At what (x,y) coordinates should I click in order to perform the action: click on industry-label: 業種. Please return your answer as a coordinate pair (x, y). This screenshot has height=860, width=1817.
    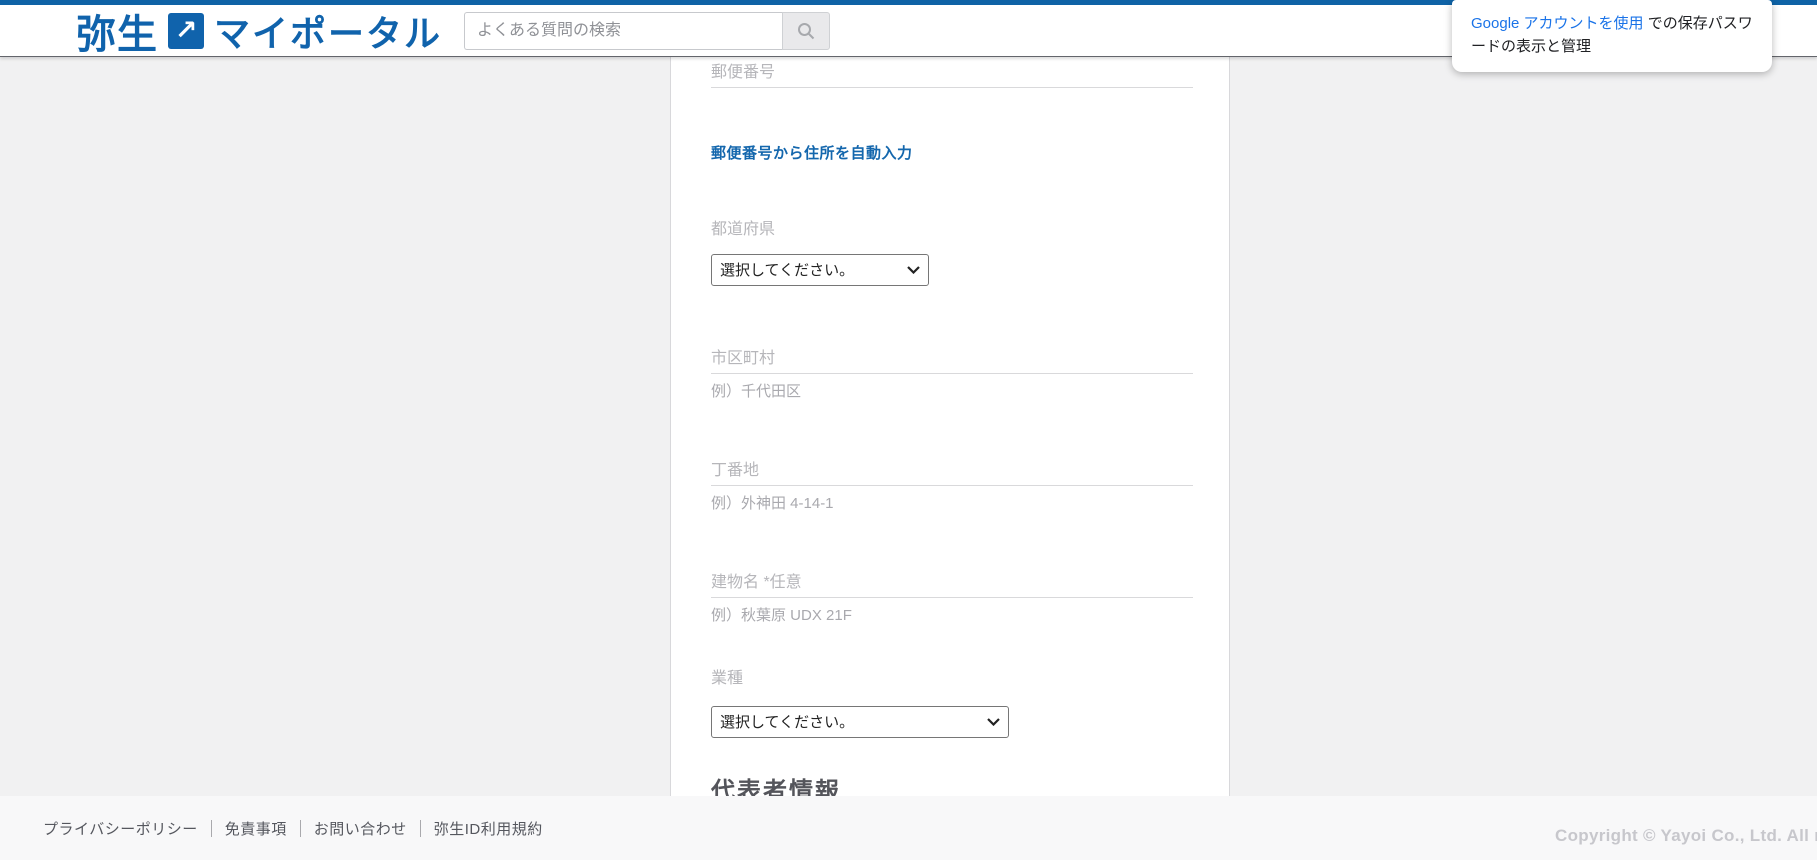
    Looking at the image, I should click on (727, 678).